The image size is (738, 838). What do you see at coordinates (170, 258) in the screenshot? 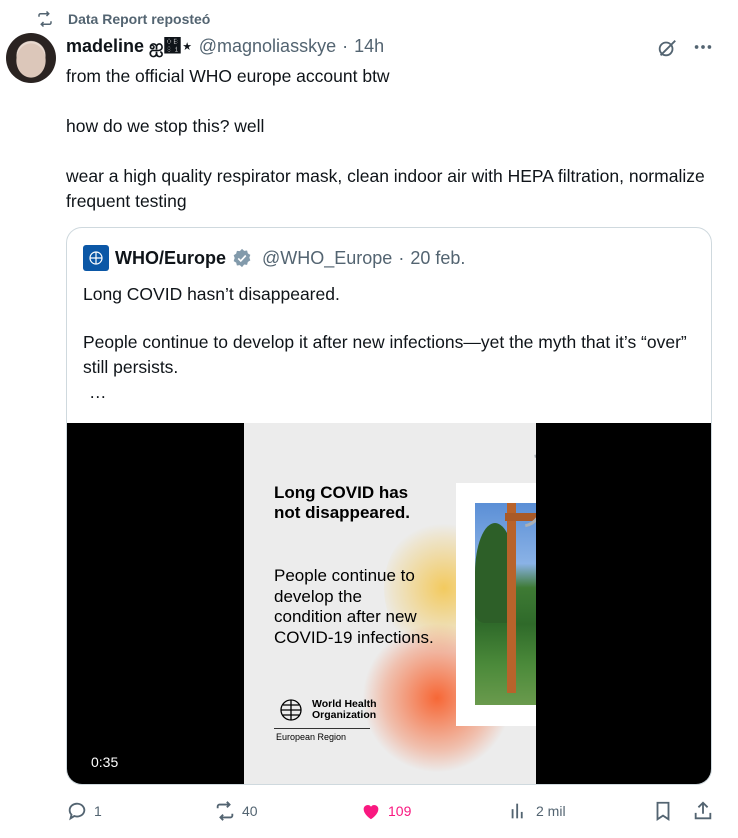
I see `quoted-author-name: WHO/Europe` at bounding box center [170, 258].